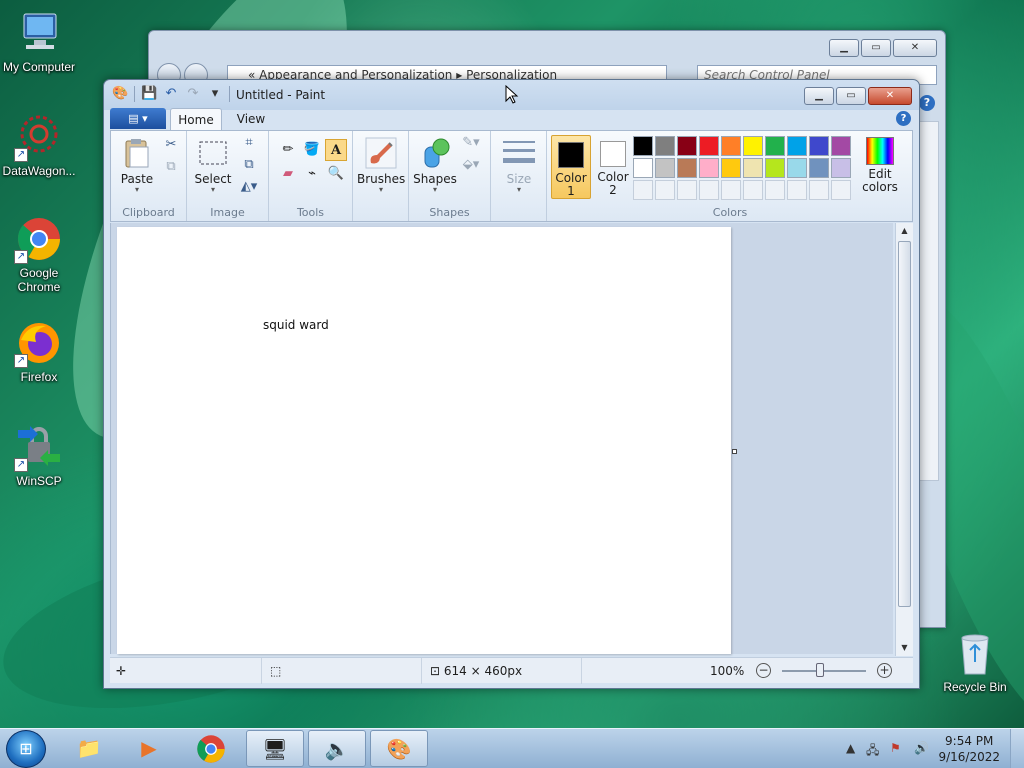  I want to click on scroll-down-icon: ▼, so click(904, 648).